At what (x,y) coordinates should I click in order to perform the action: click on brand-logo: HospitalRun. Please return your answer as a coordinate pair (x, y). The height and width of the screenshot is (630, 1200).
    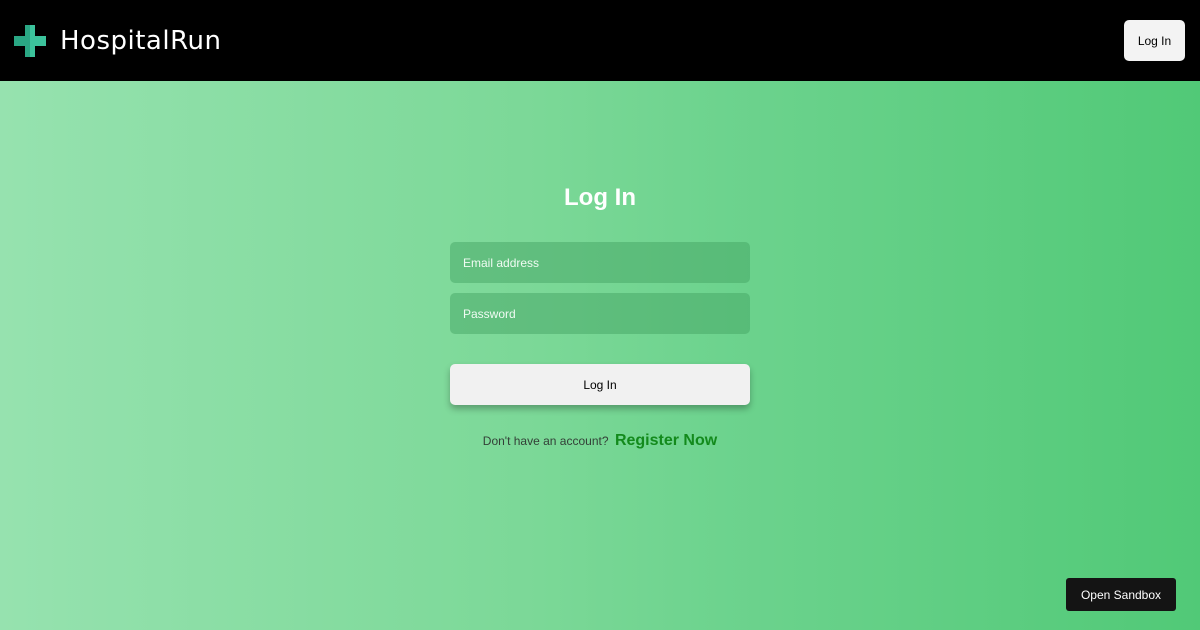
    Looking at the image, I should click on (117, 41).